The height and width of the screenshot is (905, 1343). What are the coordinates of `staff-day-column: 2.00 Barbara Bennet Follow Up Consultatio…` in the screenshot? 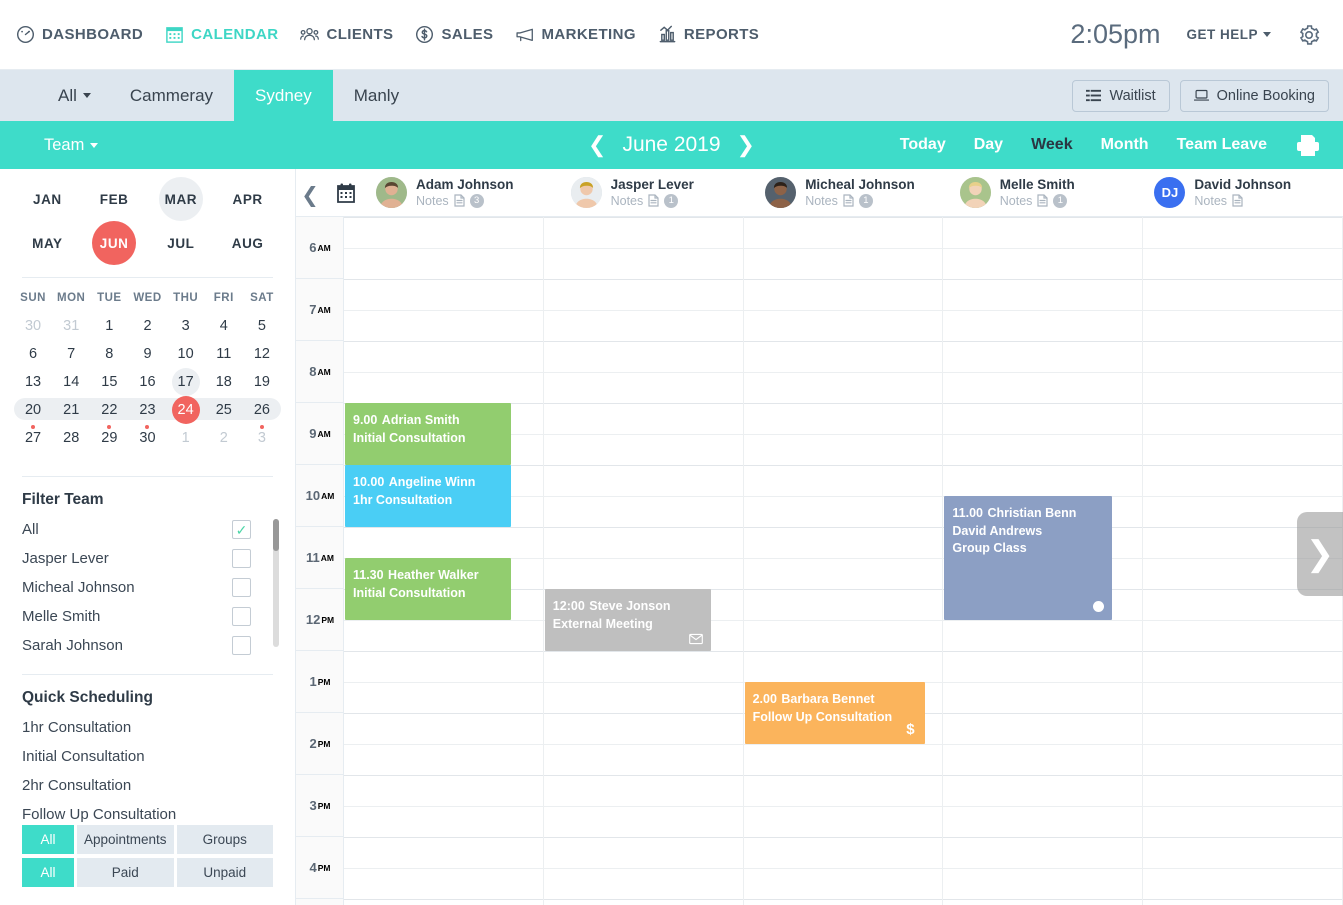 It's located at (843, 561).